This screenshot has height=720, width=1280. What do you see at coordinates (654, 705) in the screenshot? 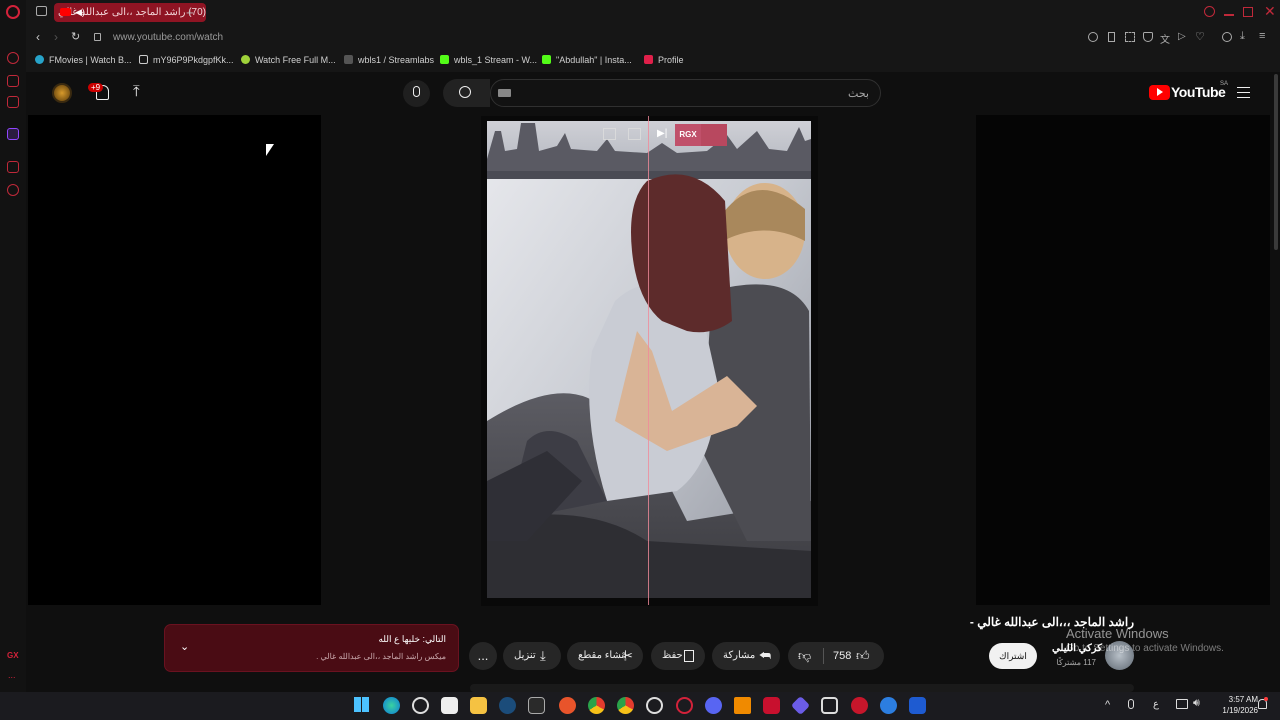
I see `obs-icon` at bounding box center [654, 705].